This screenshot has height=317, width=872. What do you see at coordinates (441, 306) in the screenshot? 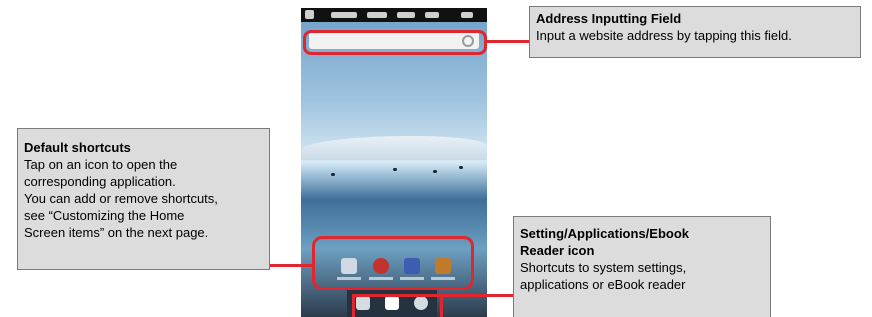
I see `dock-bracket-right` at bounding box center [441, 306].